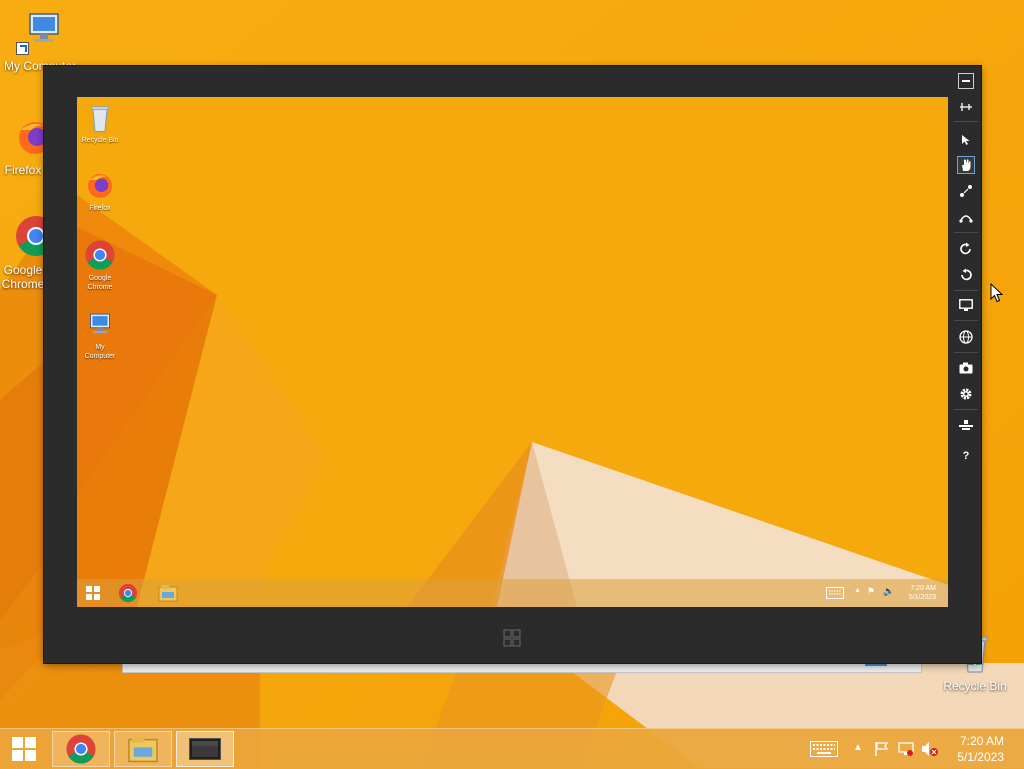 This screenshot has height=769, width=1024. What do you see at coordinates (930, 749) in the screenshot?
I see `volume-muted-icon` at bounding box center [930, 749].